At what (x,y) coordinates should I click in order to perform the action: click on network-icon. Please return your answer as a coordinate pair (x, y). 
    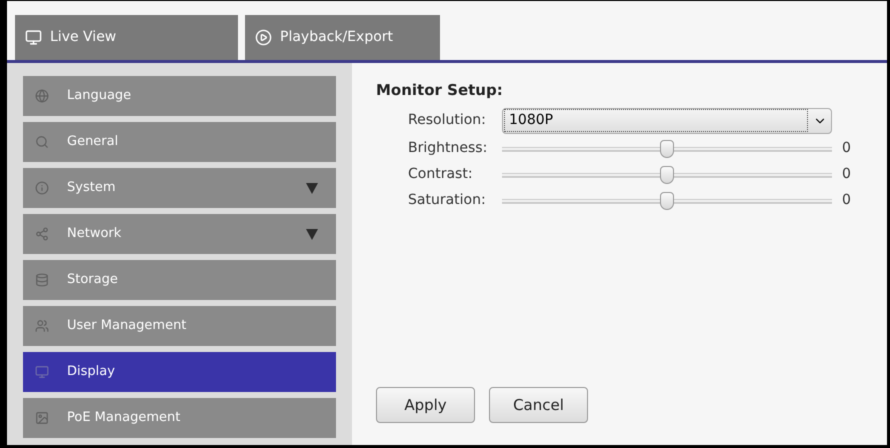
    Looking at the image, I should click on (42, 234).